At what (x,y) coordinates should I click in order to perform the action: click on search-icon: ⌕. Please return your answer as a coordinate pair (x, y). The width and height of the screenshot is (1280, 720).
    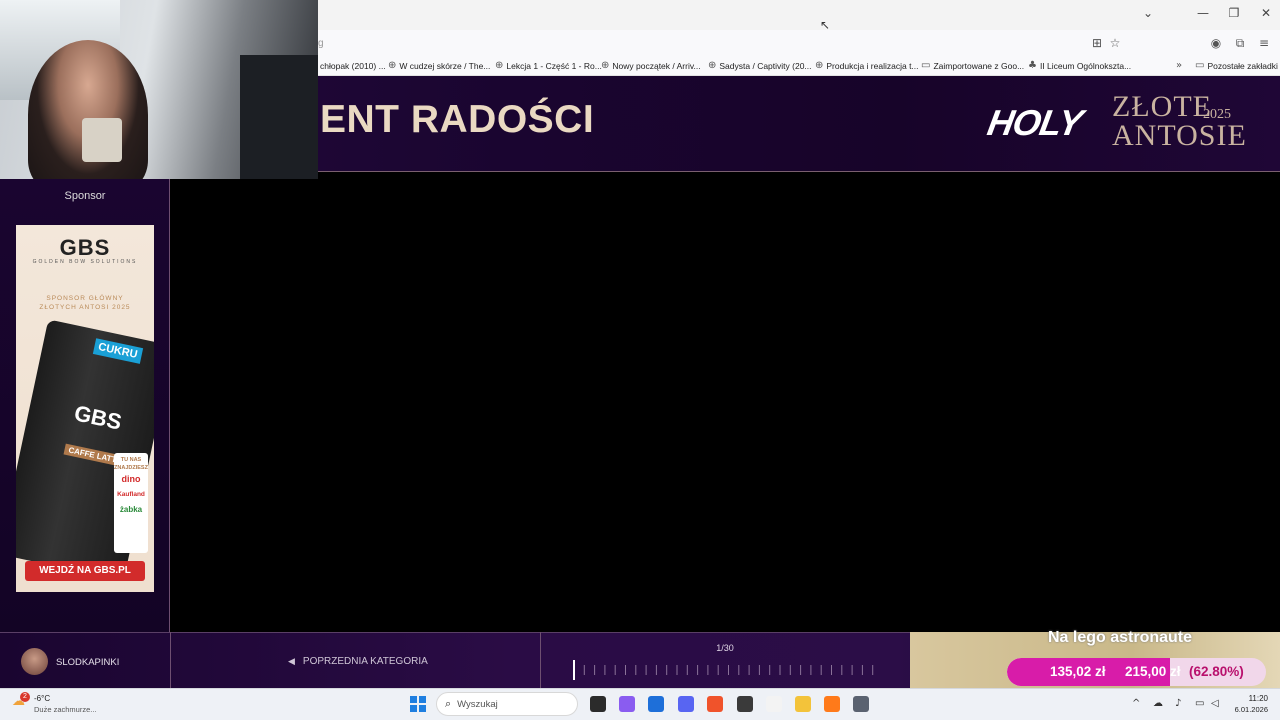
    Looking at the image, I should click on (448, 703).